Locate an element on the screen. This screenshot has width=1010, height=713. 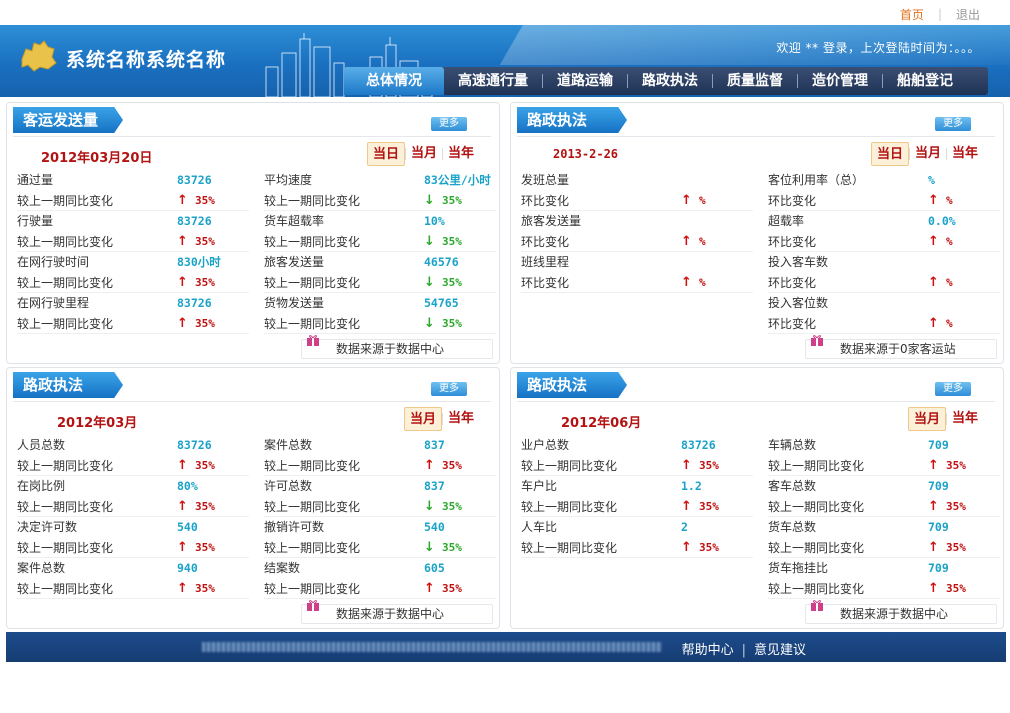
stat-row: 人员总数 83726 is located at coordinates (133, 445).